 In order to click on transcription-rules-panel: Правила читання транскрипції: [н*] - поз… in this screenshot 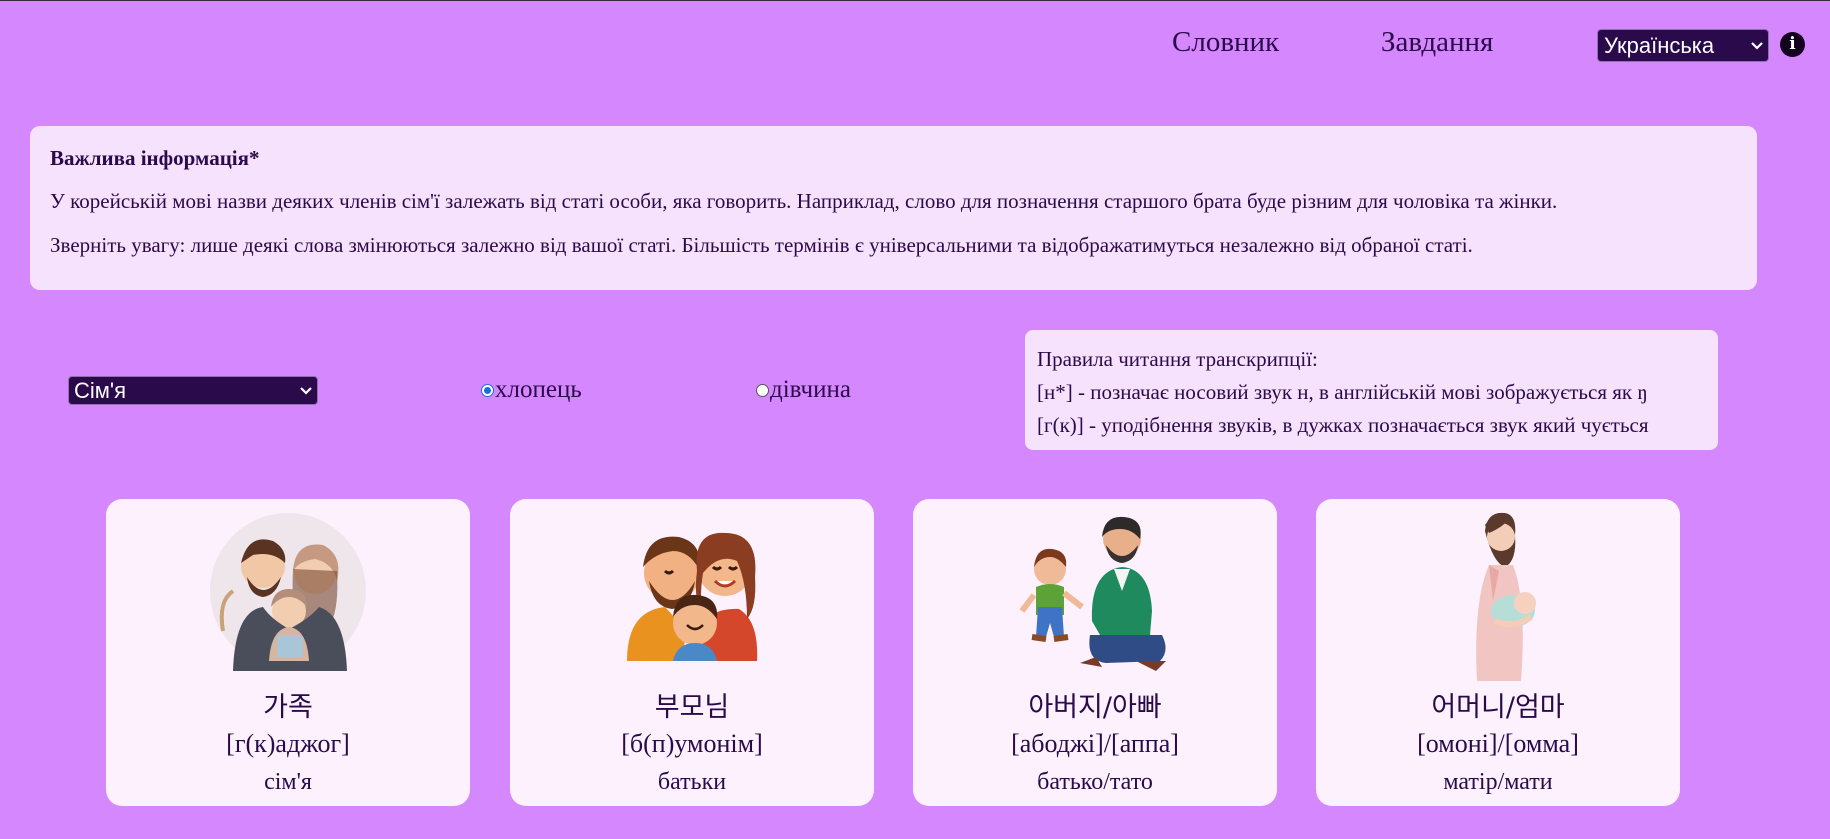, I will do `click(1371, 390)`.